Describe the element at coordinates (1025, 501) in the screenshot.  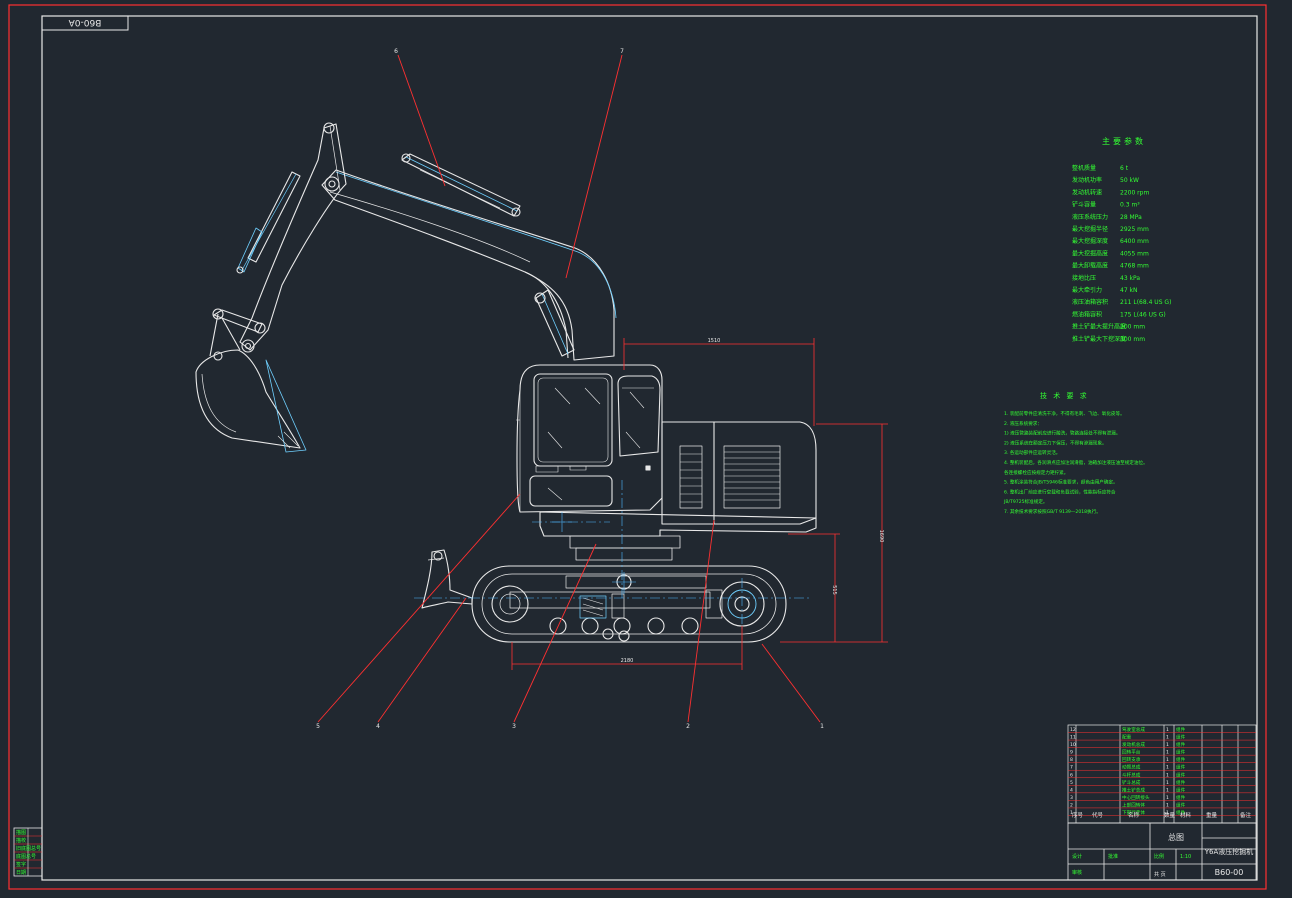
I see `tech-requirement-line: JB/T9725标准规定。` at that location.